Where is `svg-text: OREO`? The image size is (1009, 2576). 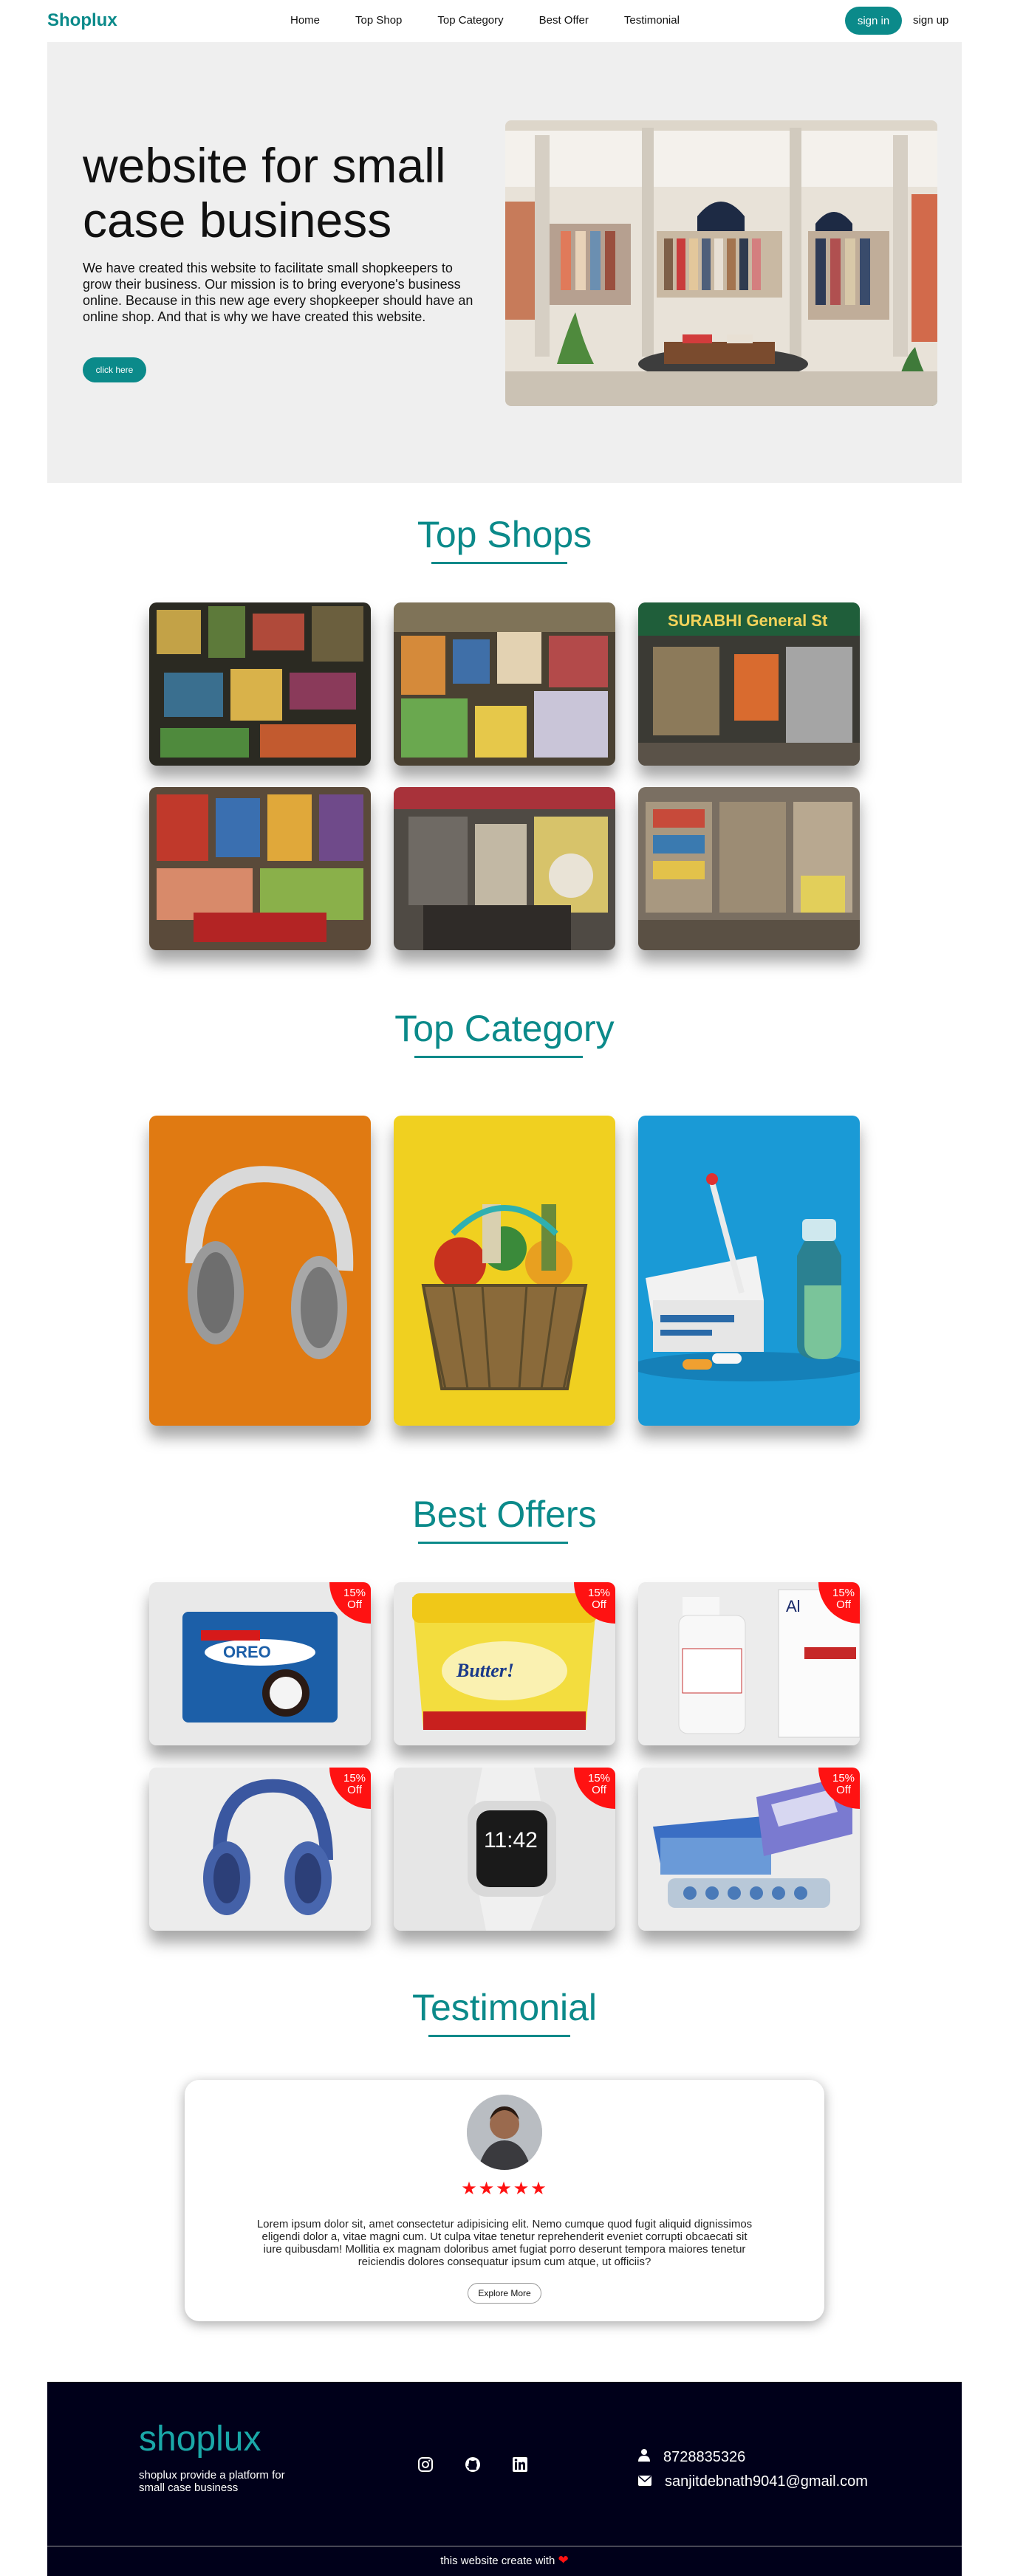 svg-text: OREO is located at coordinates (247, 1652).